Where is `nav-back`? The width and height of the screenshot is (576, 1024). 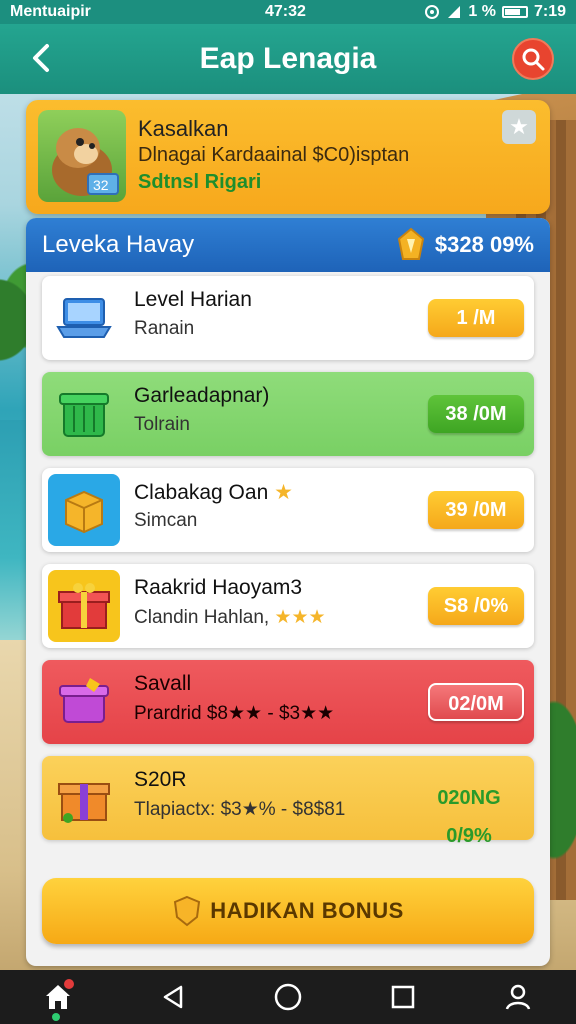
nav-back is located at coordinates (173, 997).